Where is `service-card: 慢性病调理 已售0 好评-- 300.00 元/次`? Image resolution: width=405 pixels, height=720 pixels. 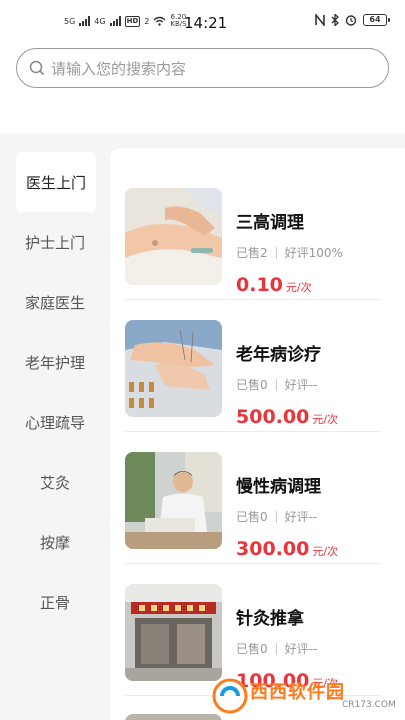
service-card: 慢性病调理 已售0 好评-- 300.00 元/次 is located at coordinates (252, 499).